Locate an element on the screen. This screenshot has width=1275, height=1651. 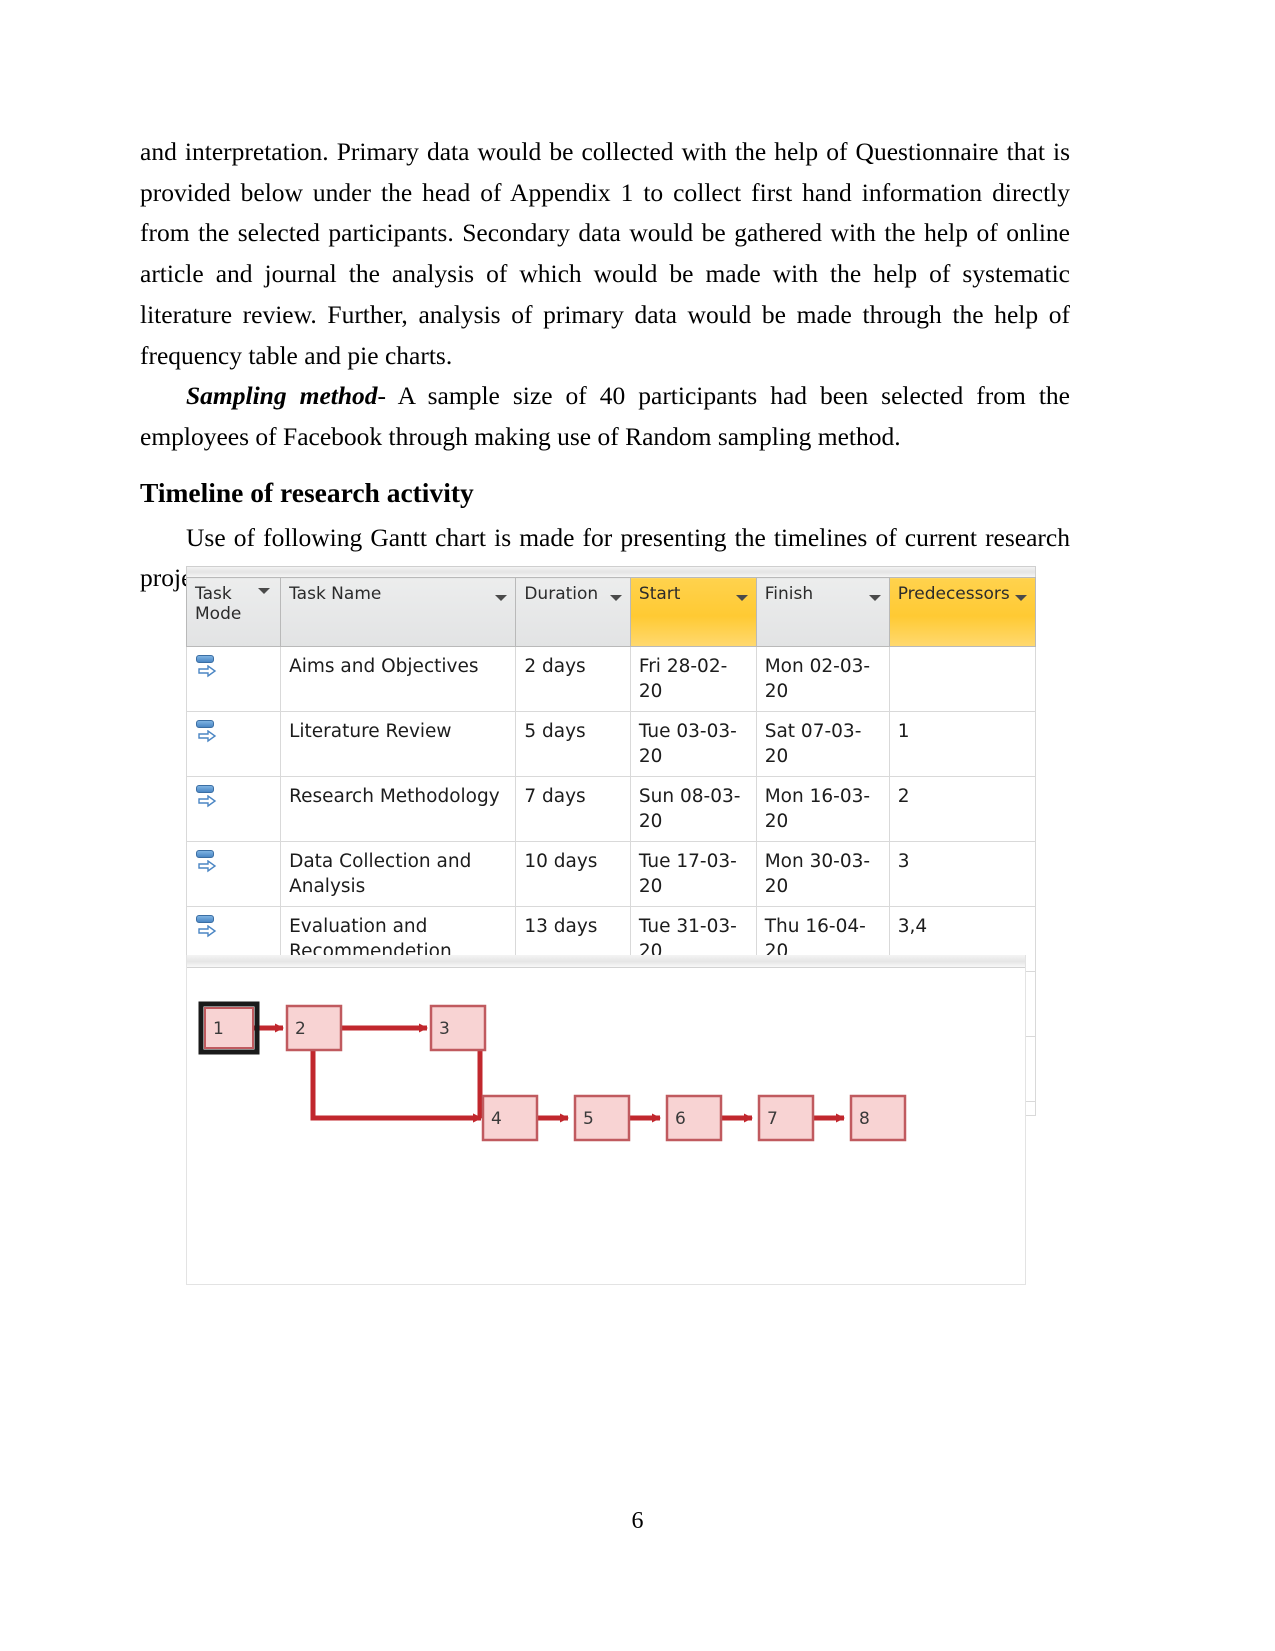
cell-task-name: Research Methodology is located at coordinates (398, 809).